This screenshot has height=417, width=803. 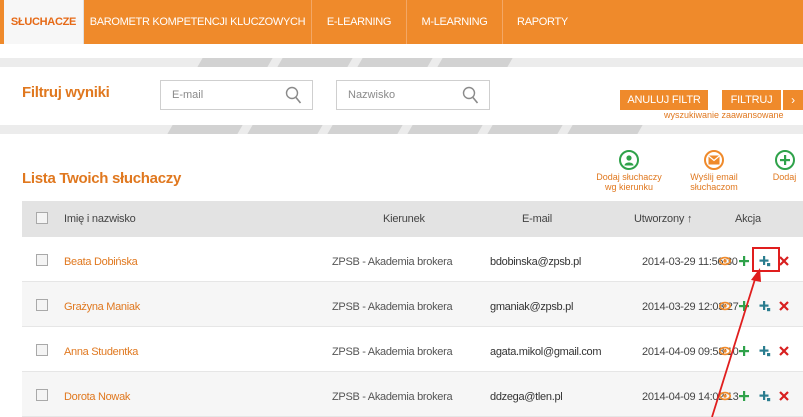 What do you see at coordinates (629, 171) in the screenshot?
I see `add-students-by-course-button: Dodaj słuchaczy wg kierunku` at bounding box center [629, 171].